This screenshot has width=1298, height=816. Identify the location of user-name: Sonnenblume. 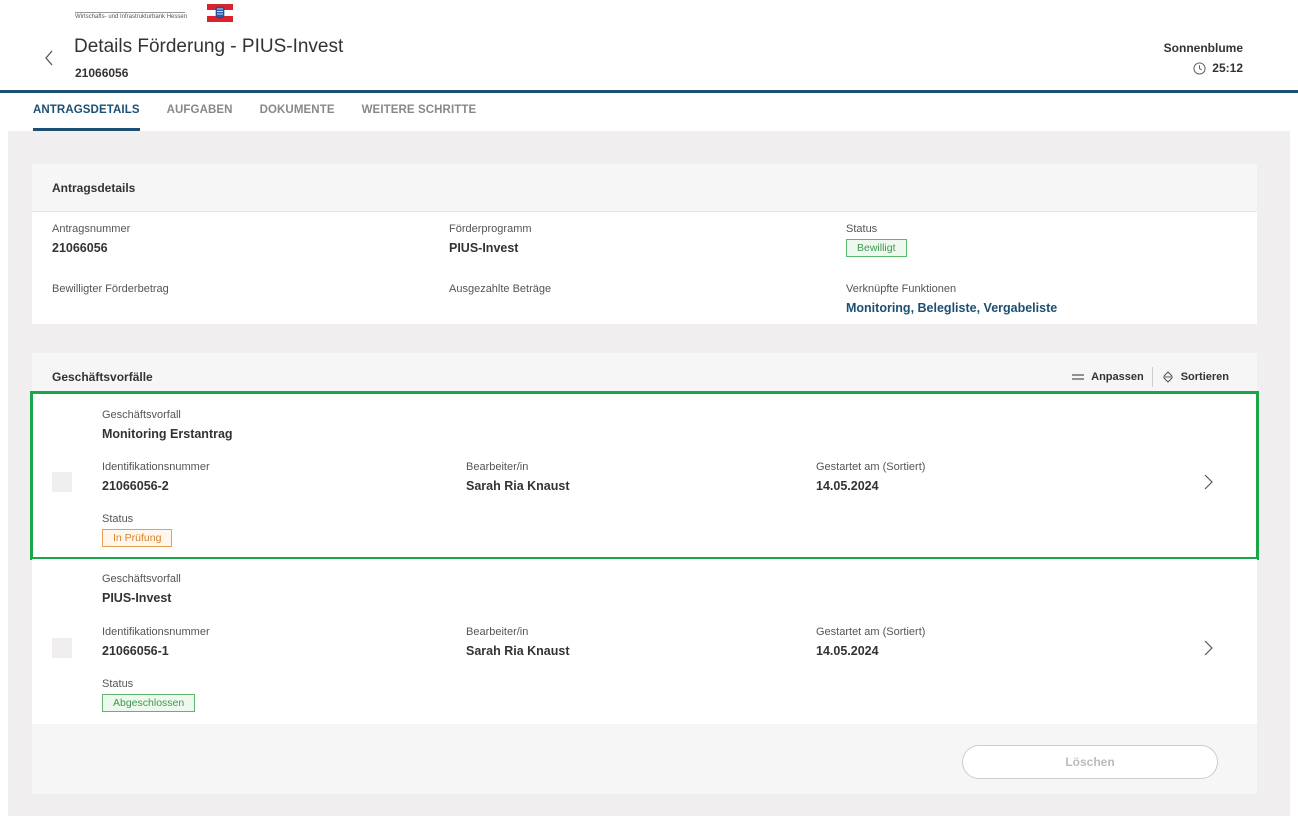
(1203, 48).